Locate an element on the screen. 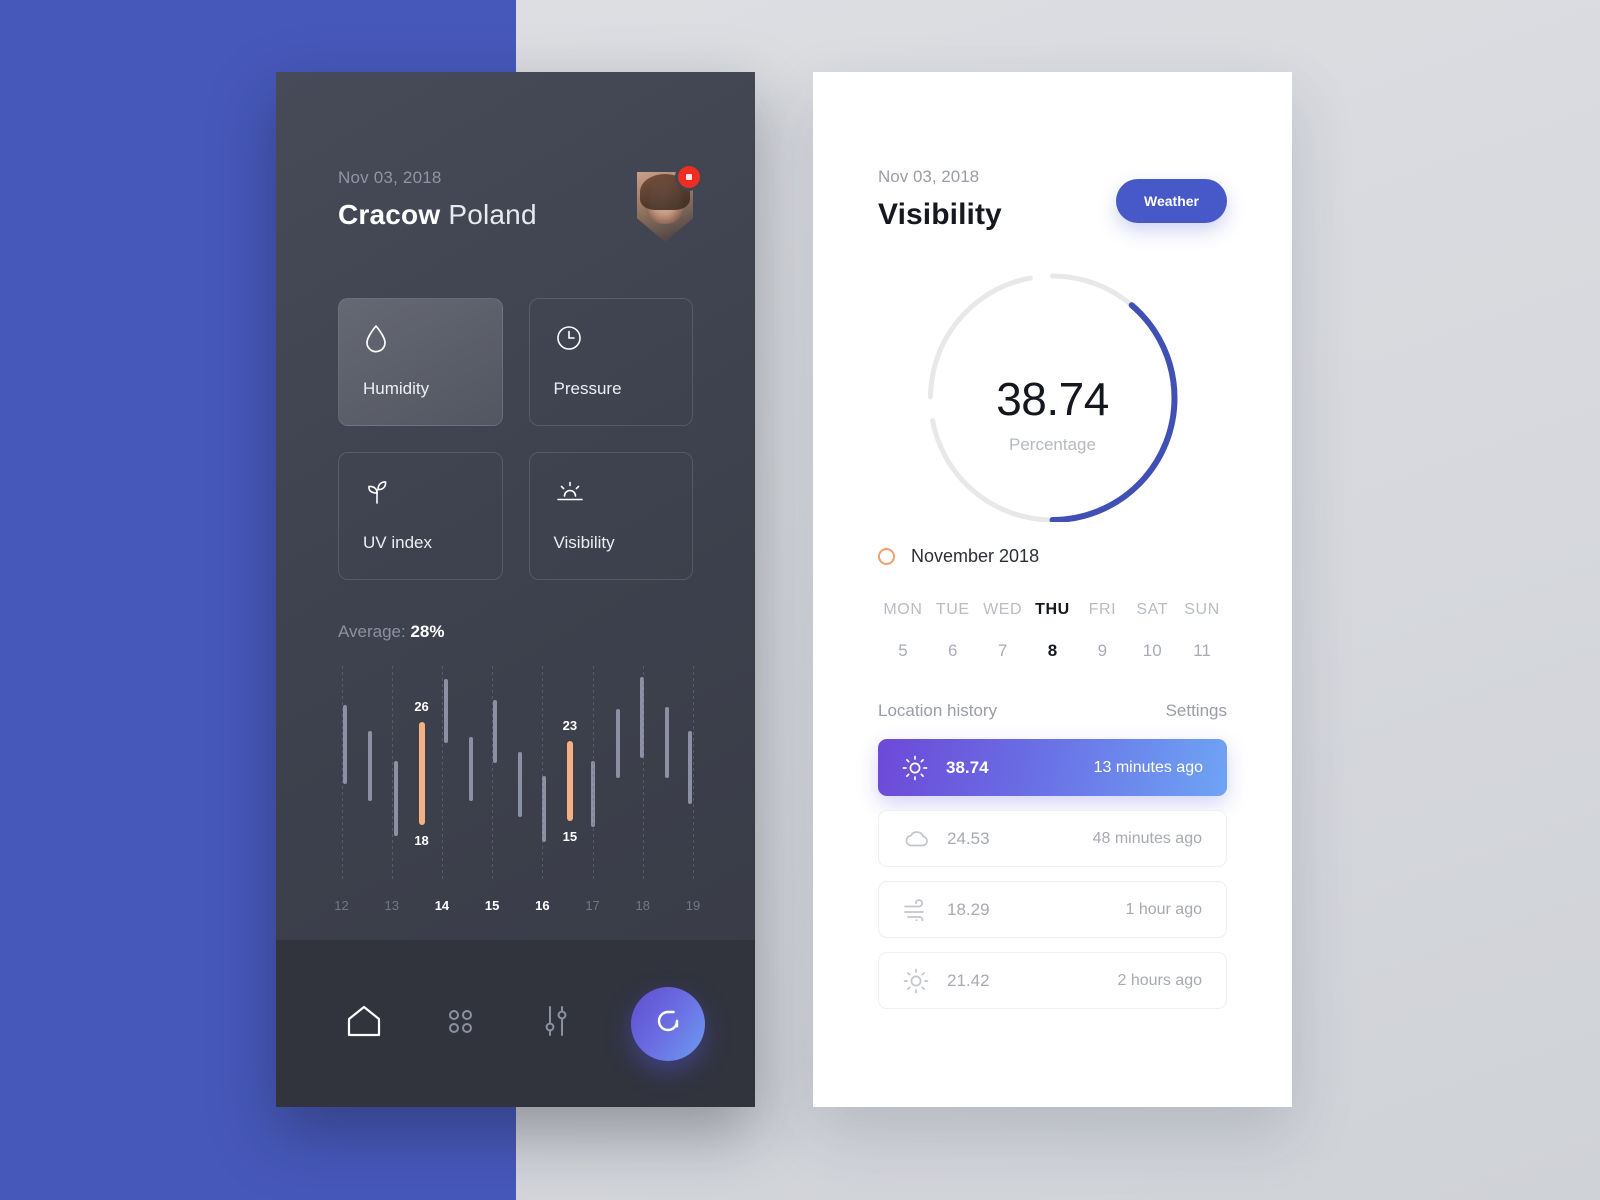  grid-dots-icon is located at coordinates (460, 1023).